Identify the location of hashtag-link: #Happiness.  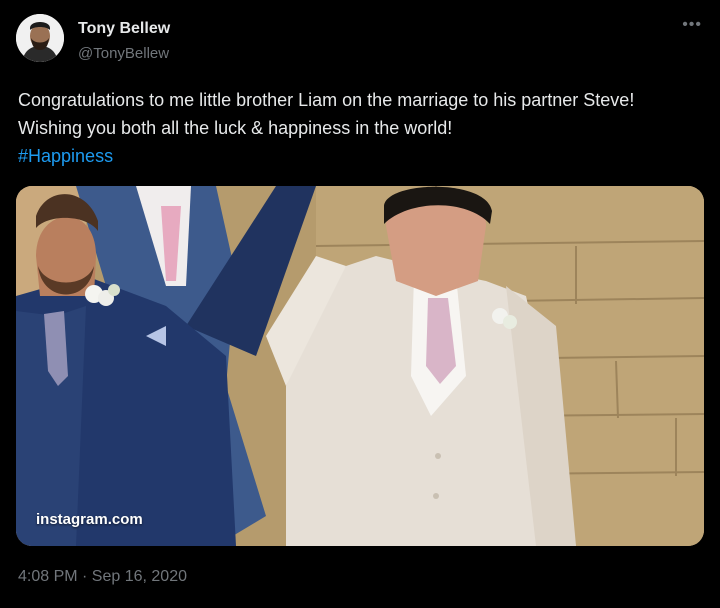
(65, 156).